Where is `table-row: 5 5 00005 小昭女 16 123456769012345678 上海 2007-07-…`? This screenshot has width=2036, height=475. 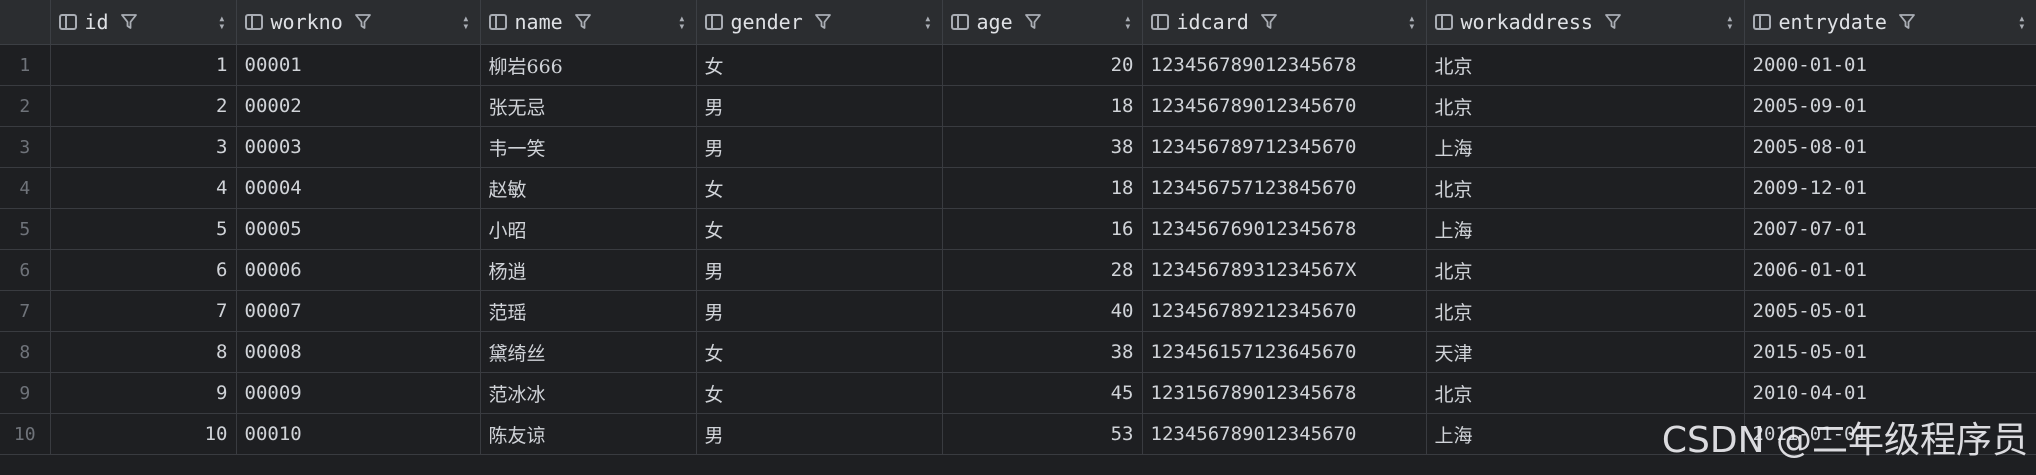
table-row: 5 5 00005 小昭女 16 123456769012345678 上海 2007-07-… is located at coordinates (1018, 229).